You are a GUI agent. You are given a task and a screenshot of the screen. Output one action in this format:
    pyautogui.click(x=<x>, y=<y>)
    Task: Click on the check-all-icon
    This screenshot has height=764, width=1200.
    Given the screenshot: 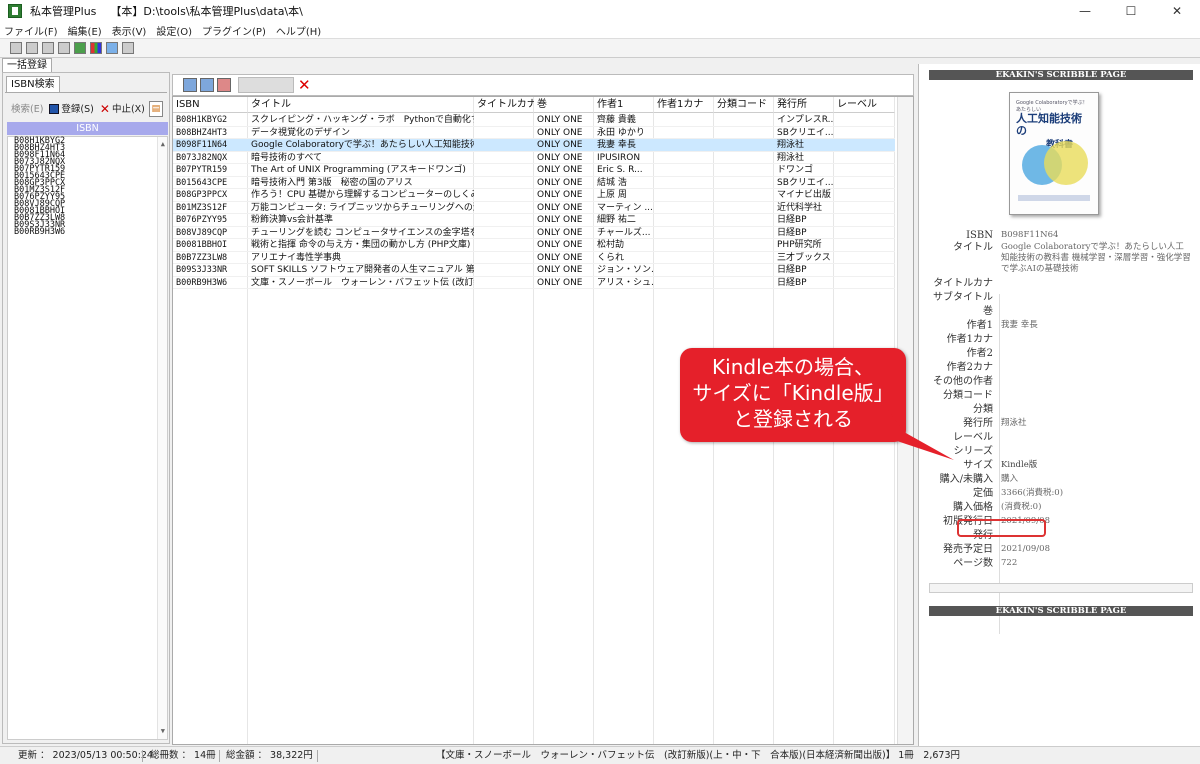 What is the action you would take?
    pyautogui.click(x=190, y=85)
    